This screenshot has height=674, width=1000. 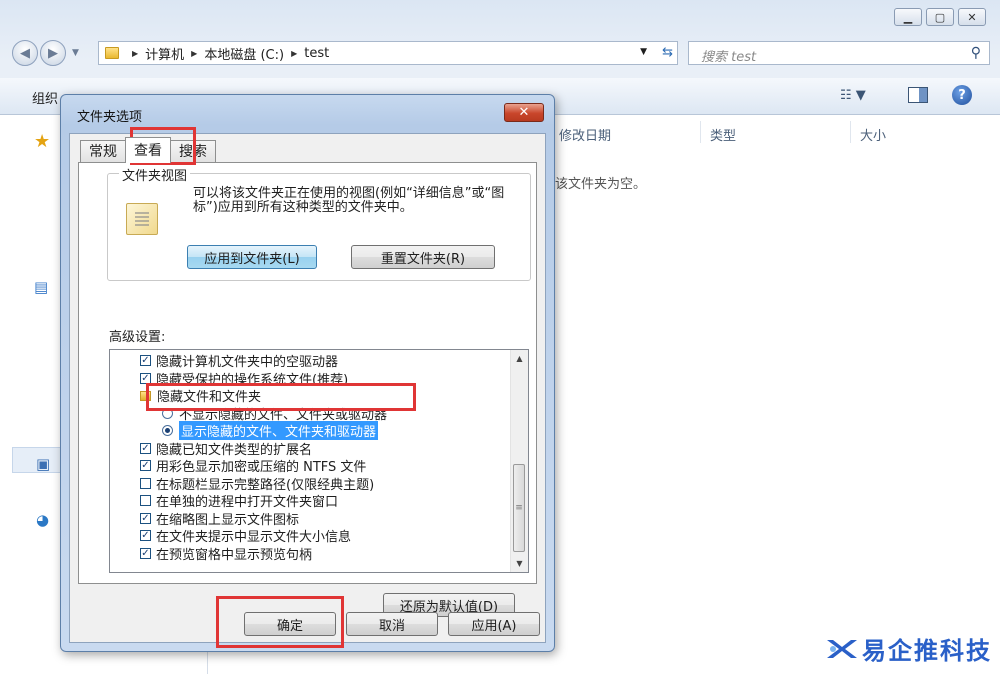 What do you see at coordinates (103, 151) in the screenshot?
I see `tab-general: 常规` at bounding box center [103, 151].